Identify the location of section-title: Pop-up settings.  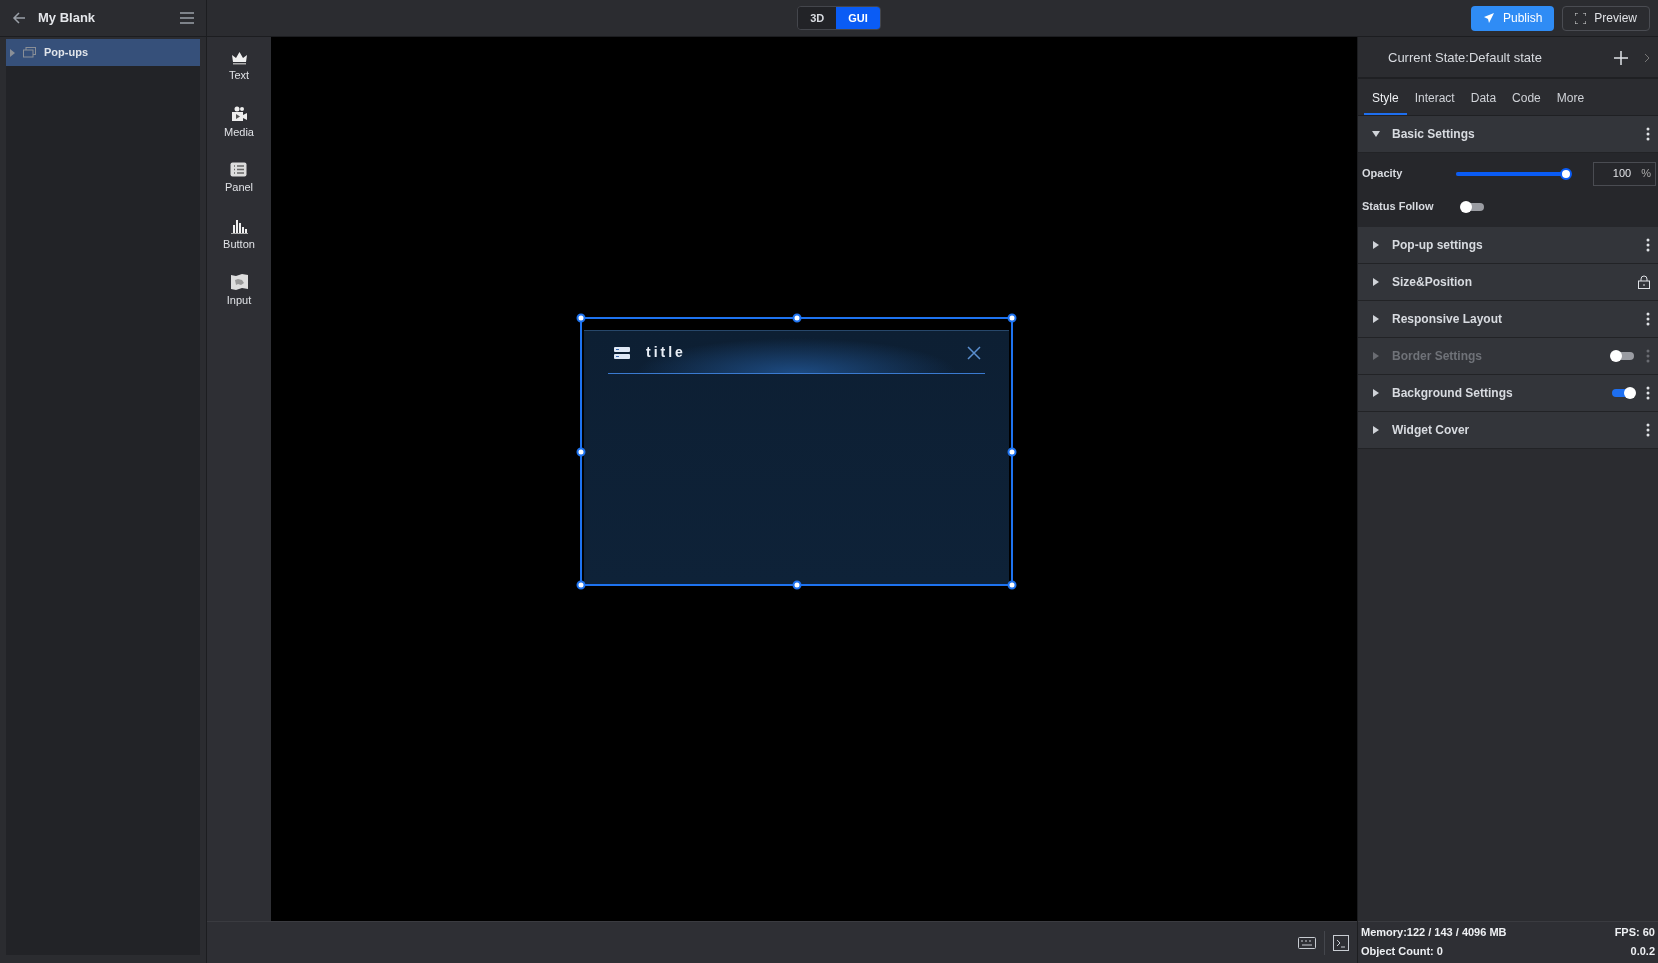
(1437, 245).